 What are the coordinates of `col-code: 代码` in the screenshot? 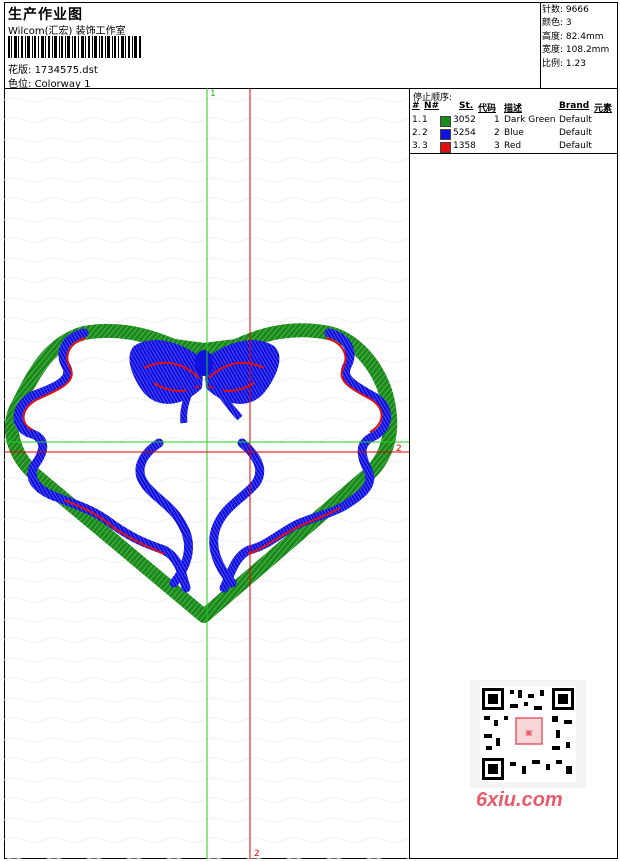 It's located at (487, 109).